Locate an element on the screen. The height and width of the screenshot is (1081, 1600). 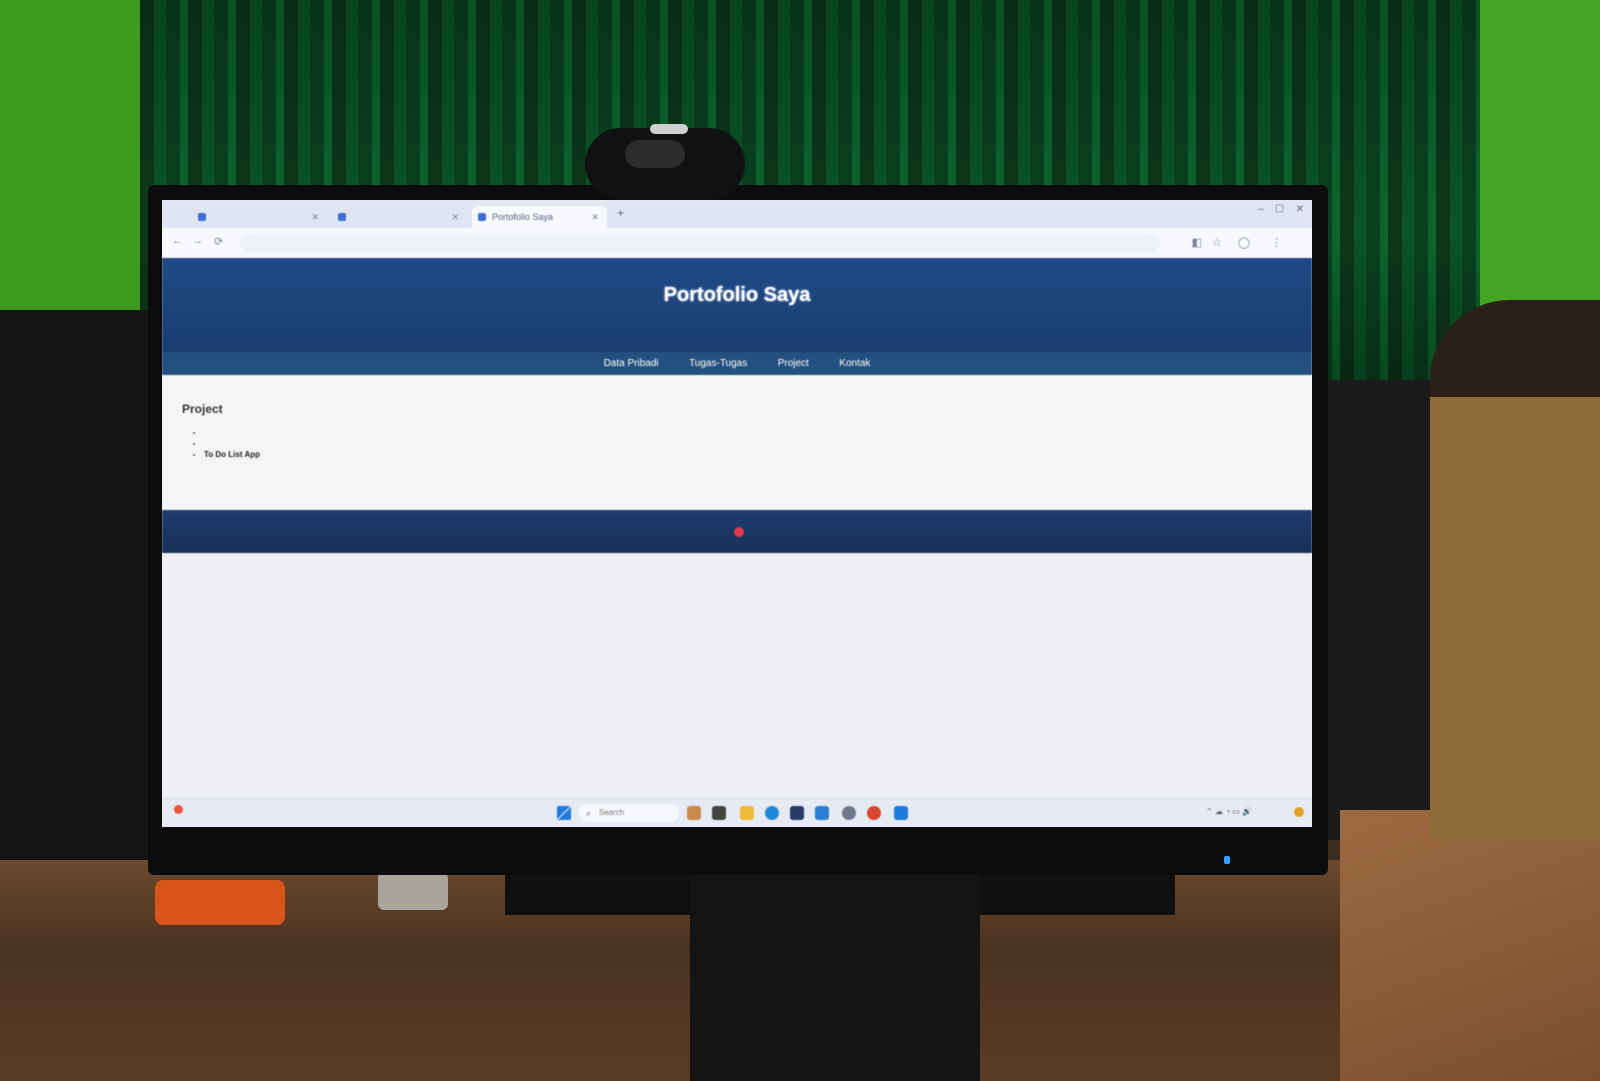
reload-icon: ⟳ is located at coordinates (218, 241).